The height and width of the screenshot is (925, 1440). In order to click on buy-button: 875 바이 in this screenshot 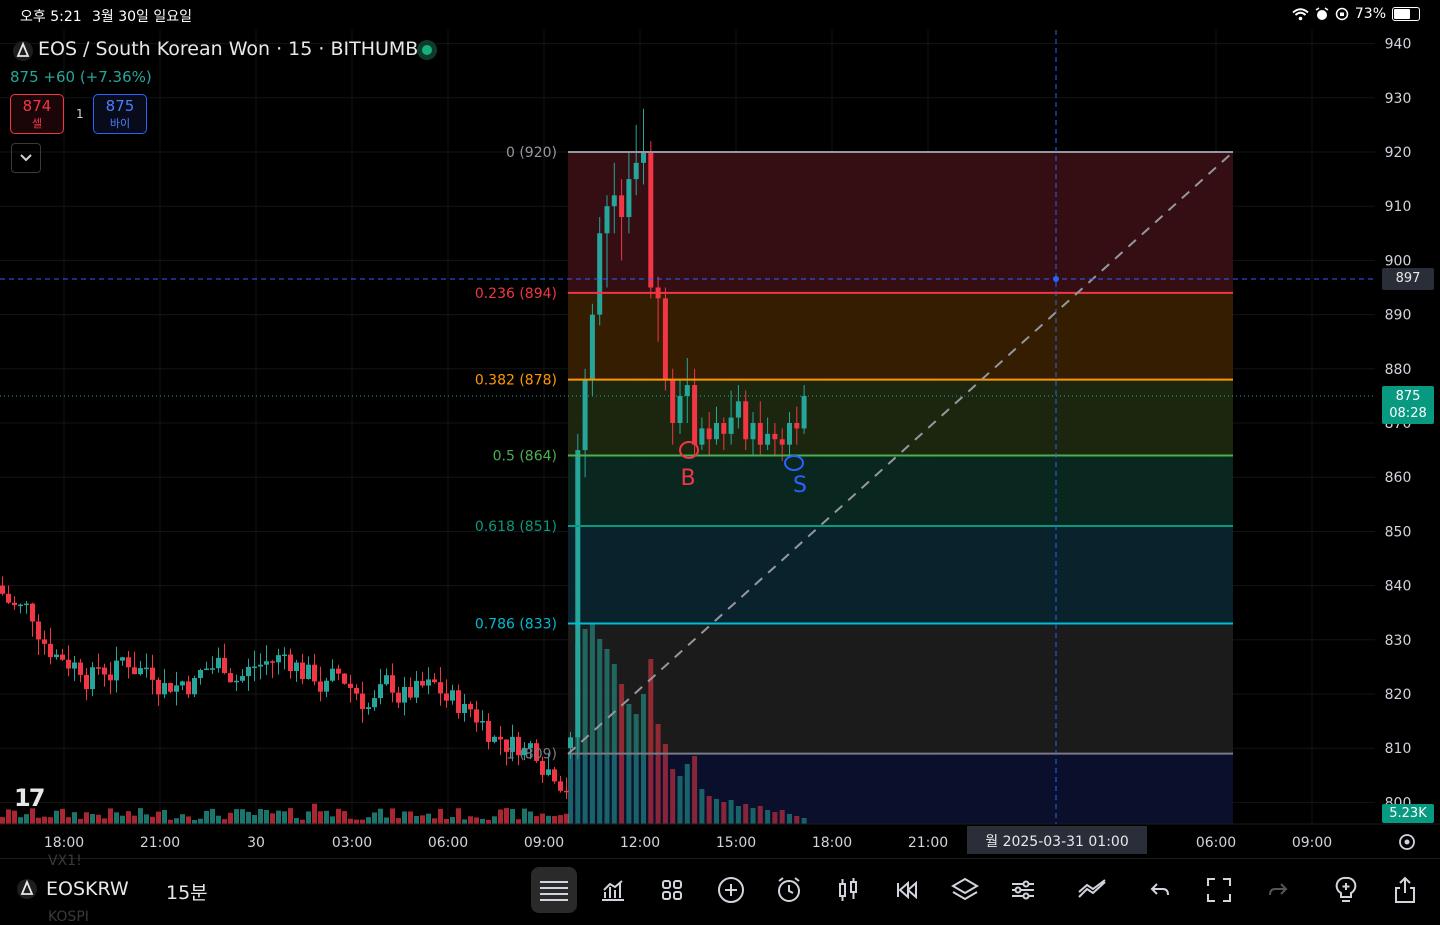, I will do `click(120, 114)`.